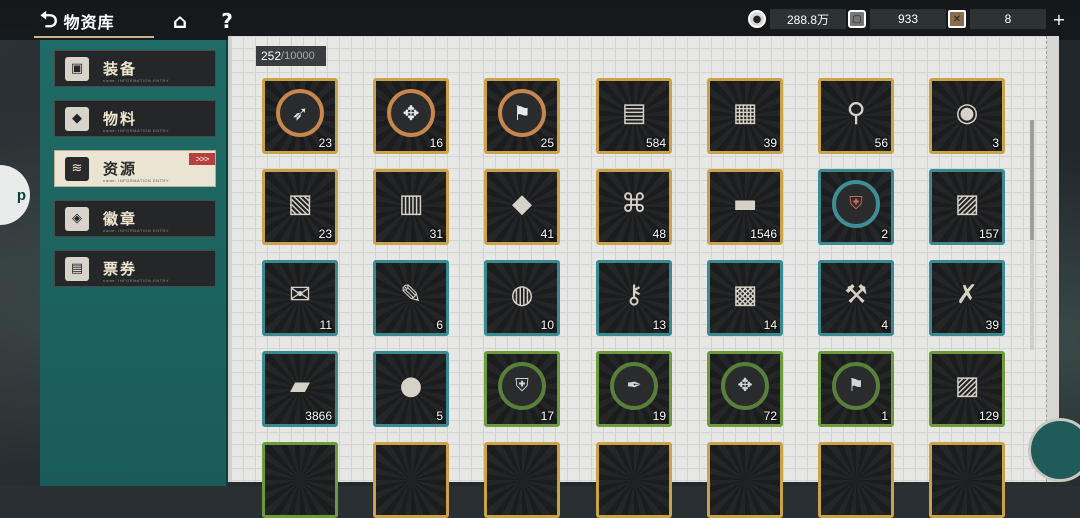 The image size is (1080, 518). I want to click on page-title: 物资库, so click(89, 22).